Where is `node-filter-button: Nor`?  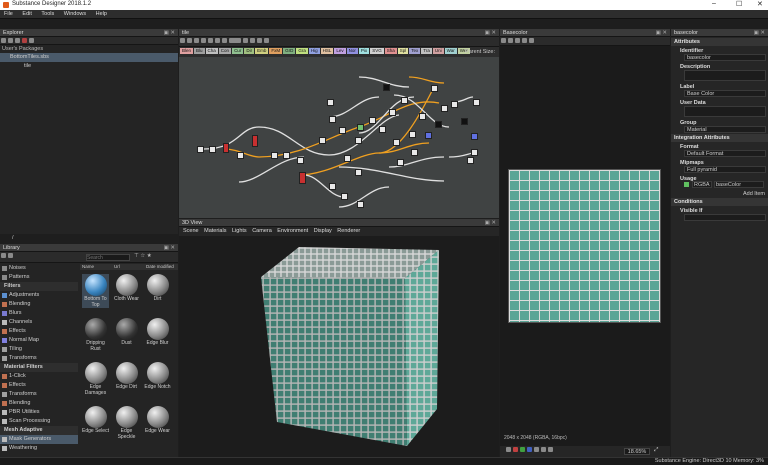
node-filter-button: Nor is located at coordinates (352, 51).